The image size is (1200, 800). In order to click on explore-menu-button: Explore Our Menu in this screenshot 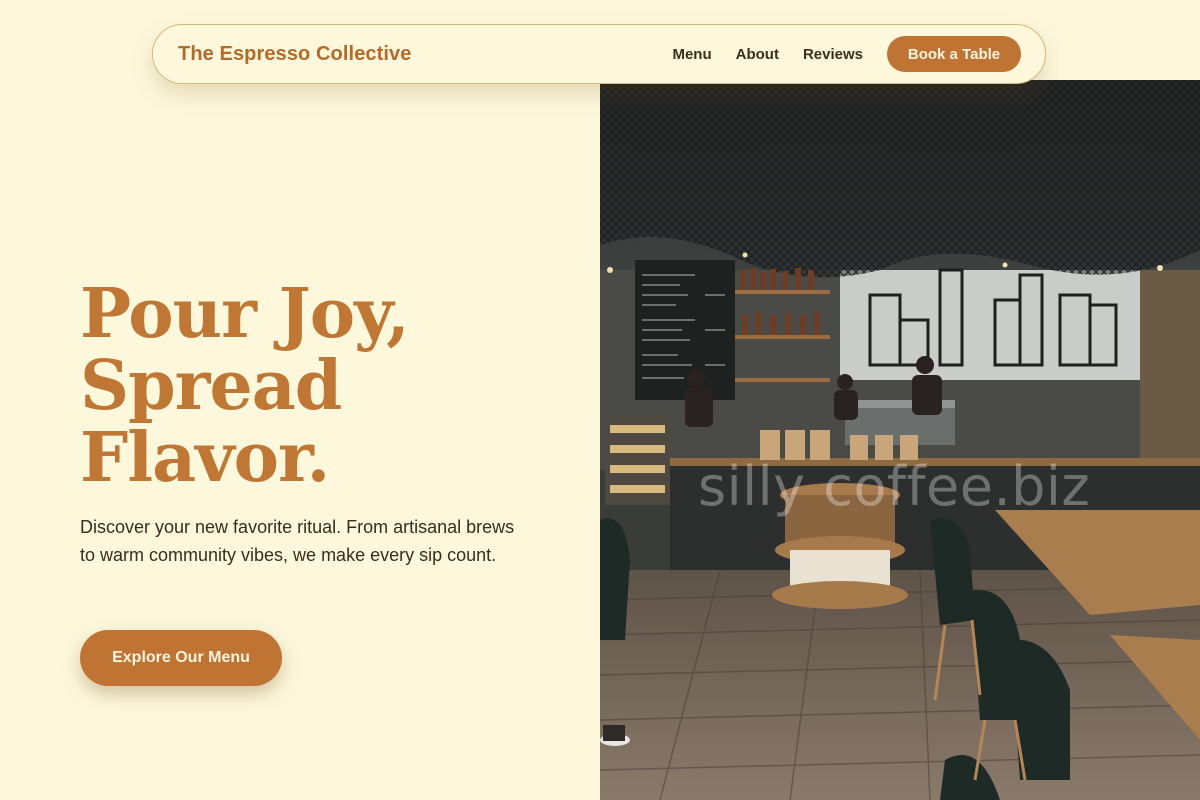, I will do `click(181, 658)`.